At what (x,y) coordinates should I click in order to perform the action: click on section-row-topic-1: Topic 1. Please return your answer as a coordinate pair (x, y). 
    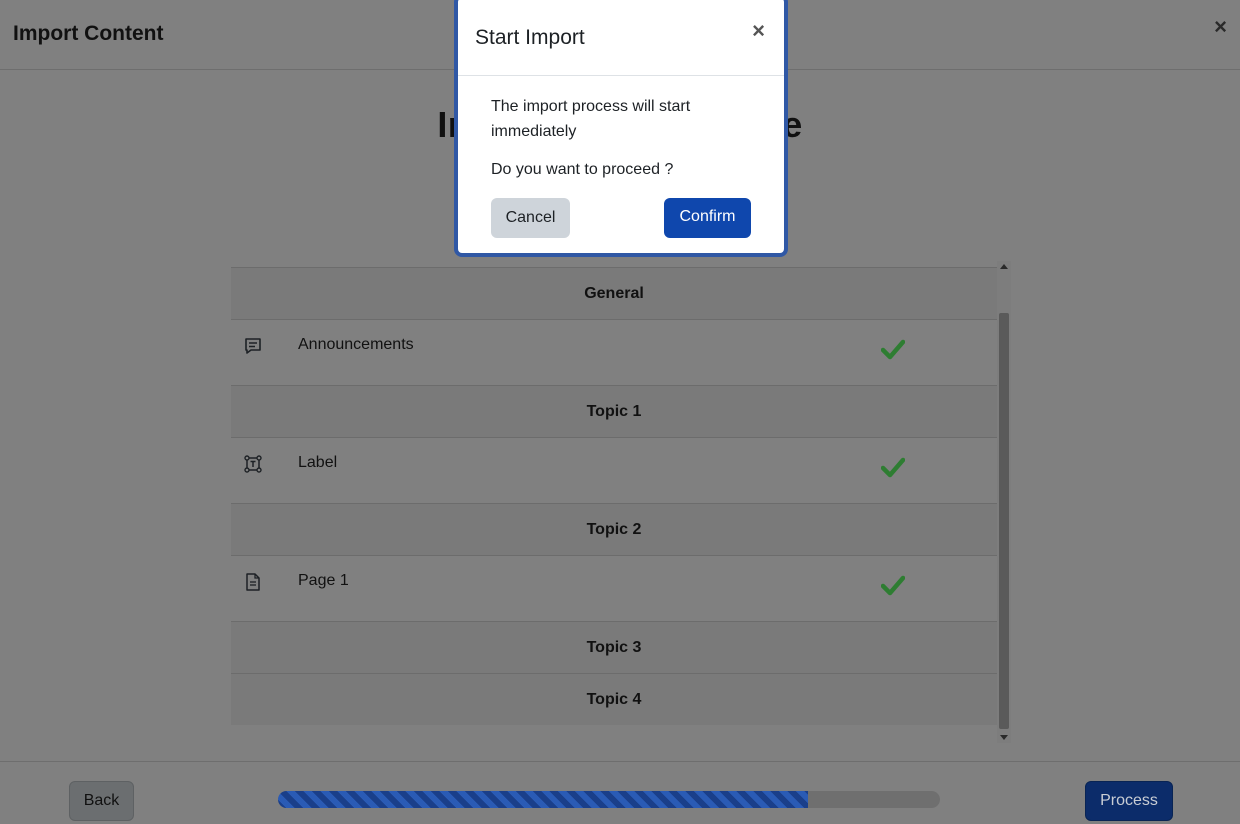
    Looking at the image, I should click on (614, 411).